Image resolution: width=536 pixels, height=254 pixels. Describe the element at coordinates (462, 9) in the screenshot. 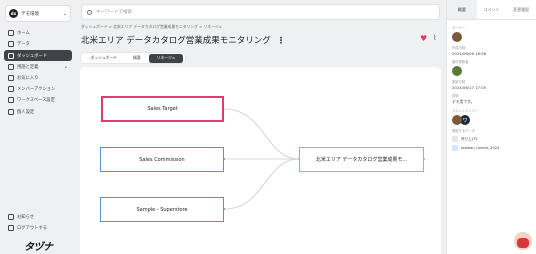

I see `tab-details-overview: 概要` at that location.